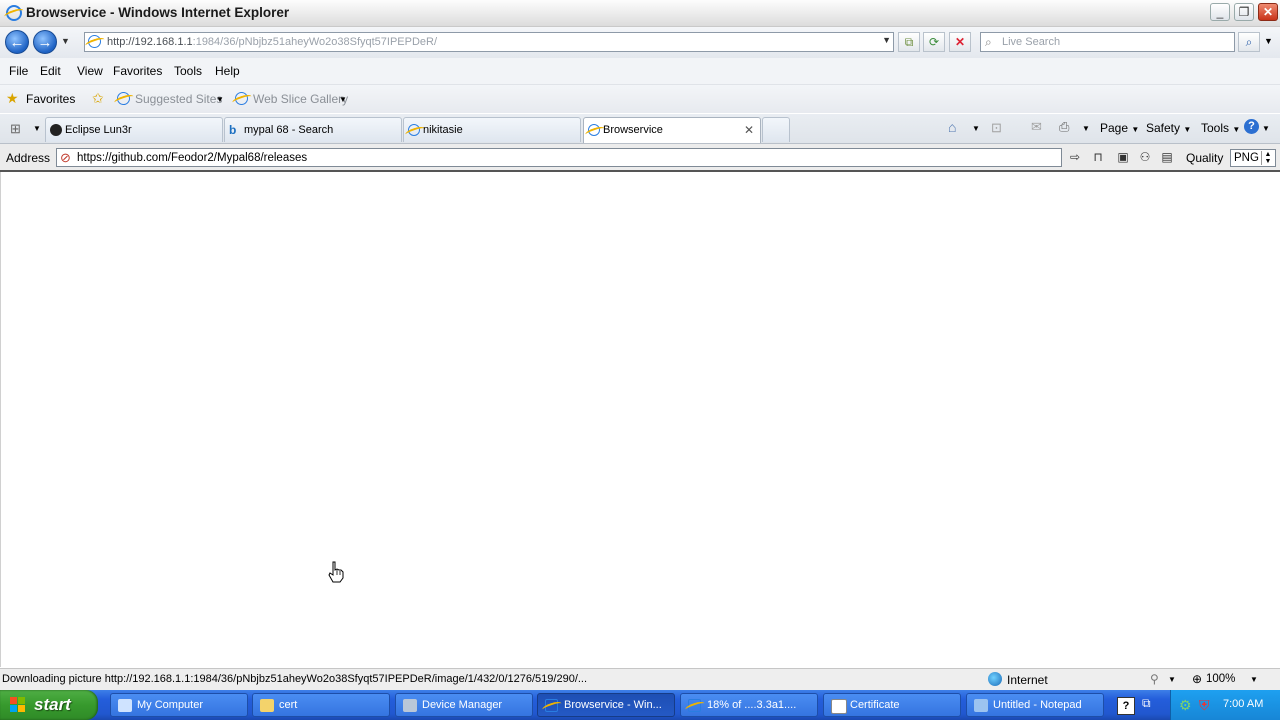  I want to click on address-label: Address, so click(28, 158).